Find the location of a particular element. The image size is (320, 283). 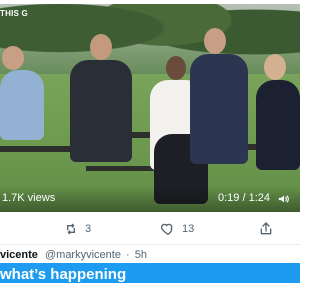

tweet-actions: 3 13 is located at coordinates (150, 229).